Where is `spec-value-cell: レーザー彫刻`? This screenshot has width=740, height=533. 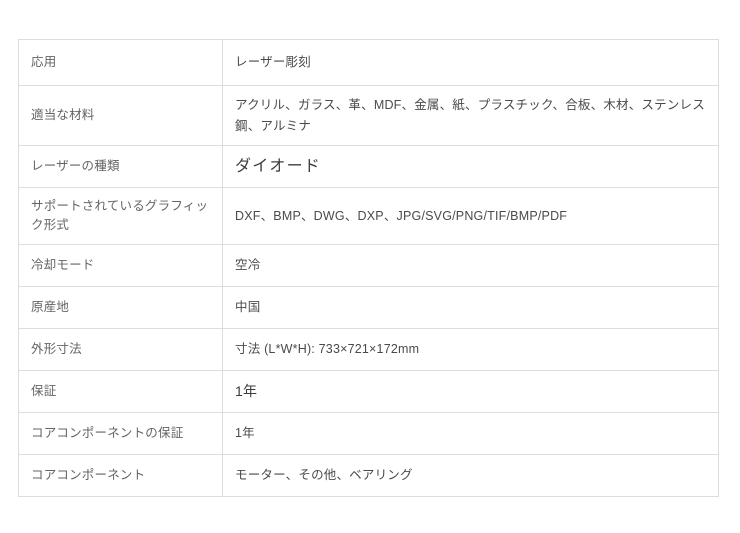
spec-value-cell: レーザー彫刻 is located at coordinates (470, 62).